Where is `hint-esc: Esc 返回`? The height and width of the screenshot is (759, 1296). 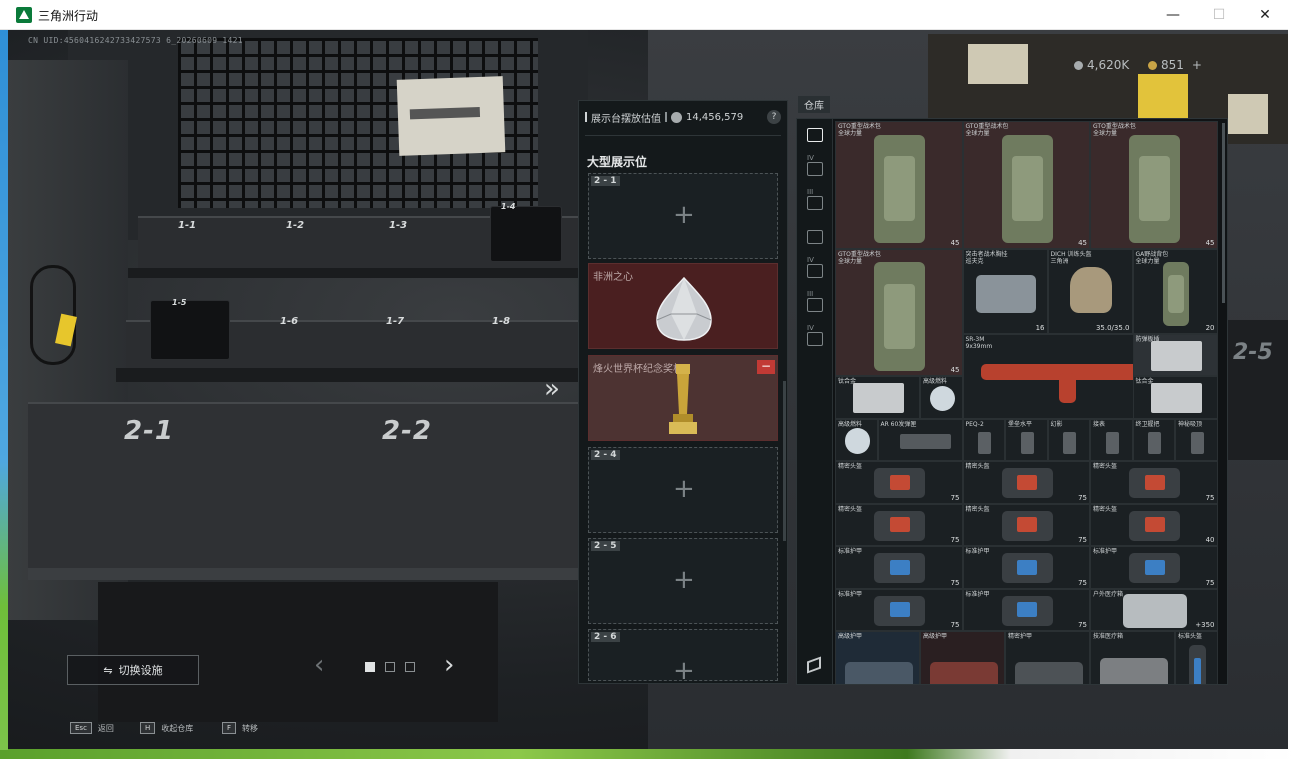
hint-esc: Esc 返回 is located at coordinates (92, 728).